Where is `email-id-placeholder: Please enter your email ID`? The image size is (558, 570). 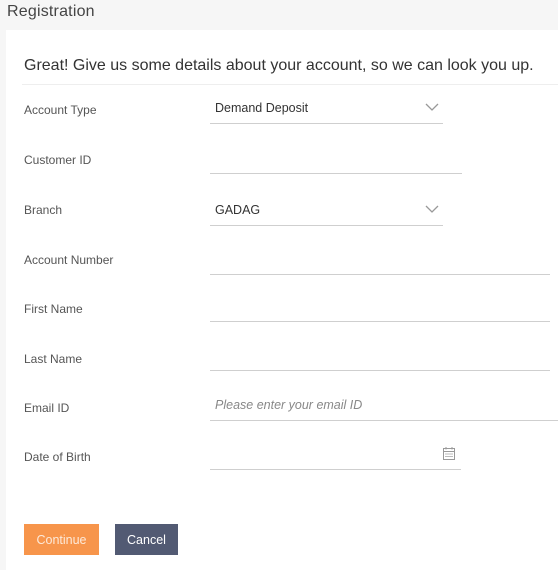
email-id-placeholder: Please enter your email ID is located at coordinates (289, 405).